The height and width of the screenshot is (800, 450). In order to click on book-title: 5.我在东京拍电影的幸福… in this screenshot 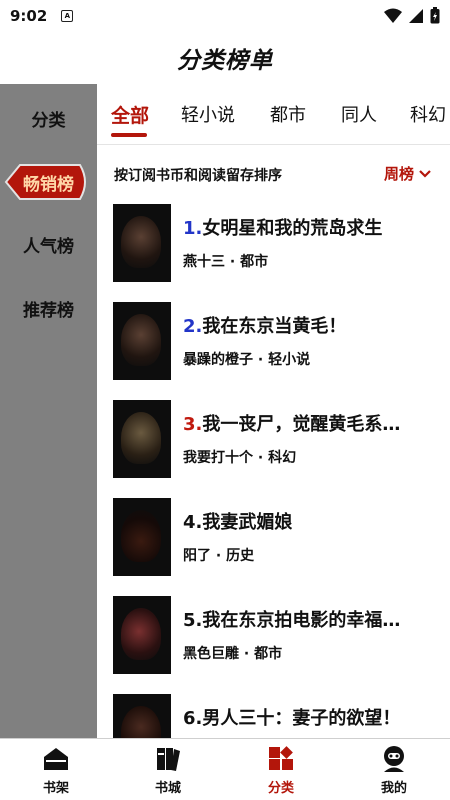, I will do `click(292, 620)`.